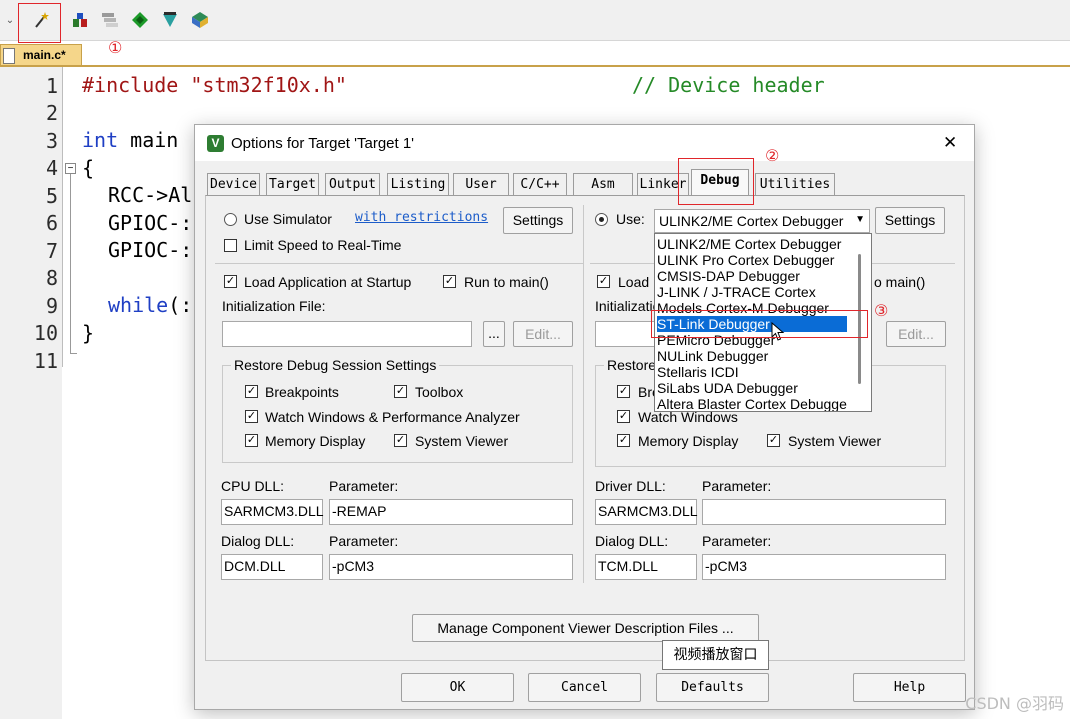  Describe the element at coordinates (230, 245) in the screenshot. I see `limit-speed-checkbox` at that location.